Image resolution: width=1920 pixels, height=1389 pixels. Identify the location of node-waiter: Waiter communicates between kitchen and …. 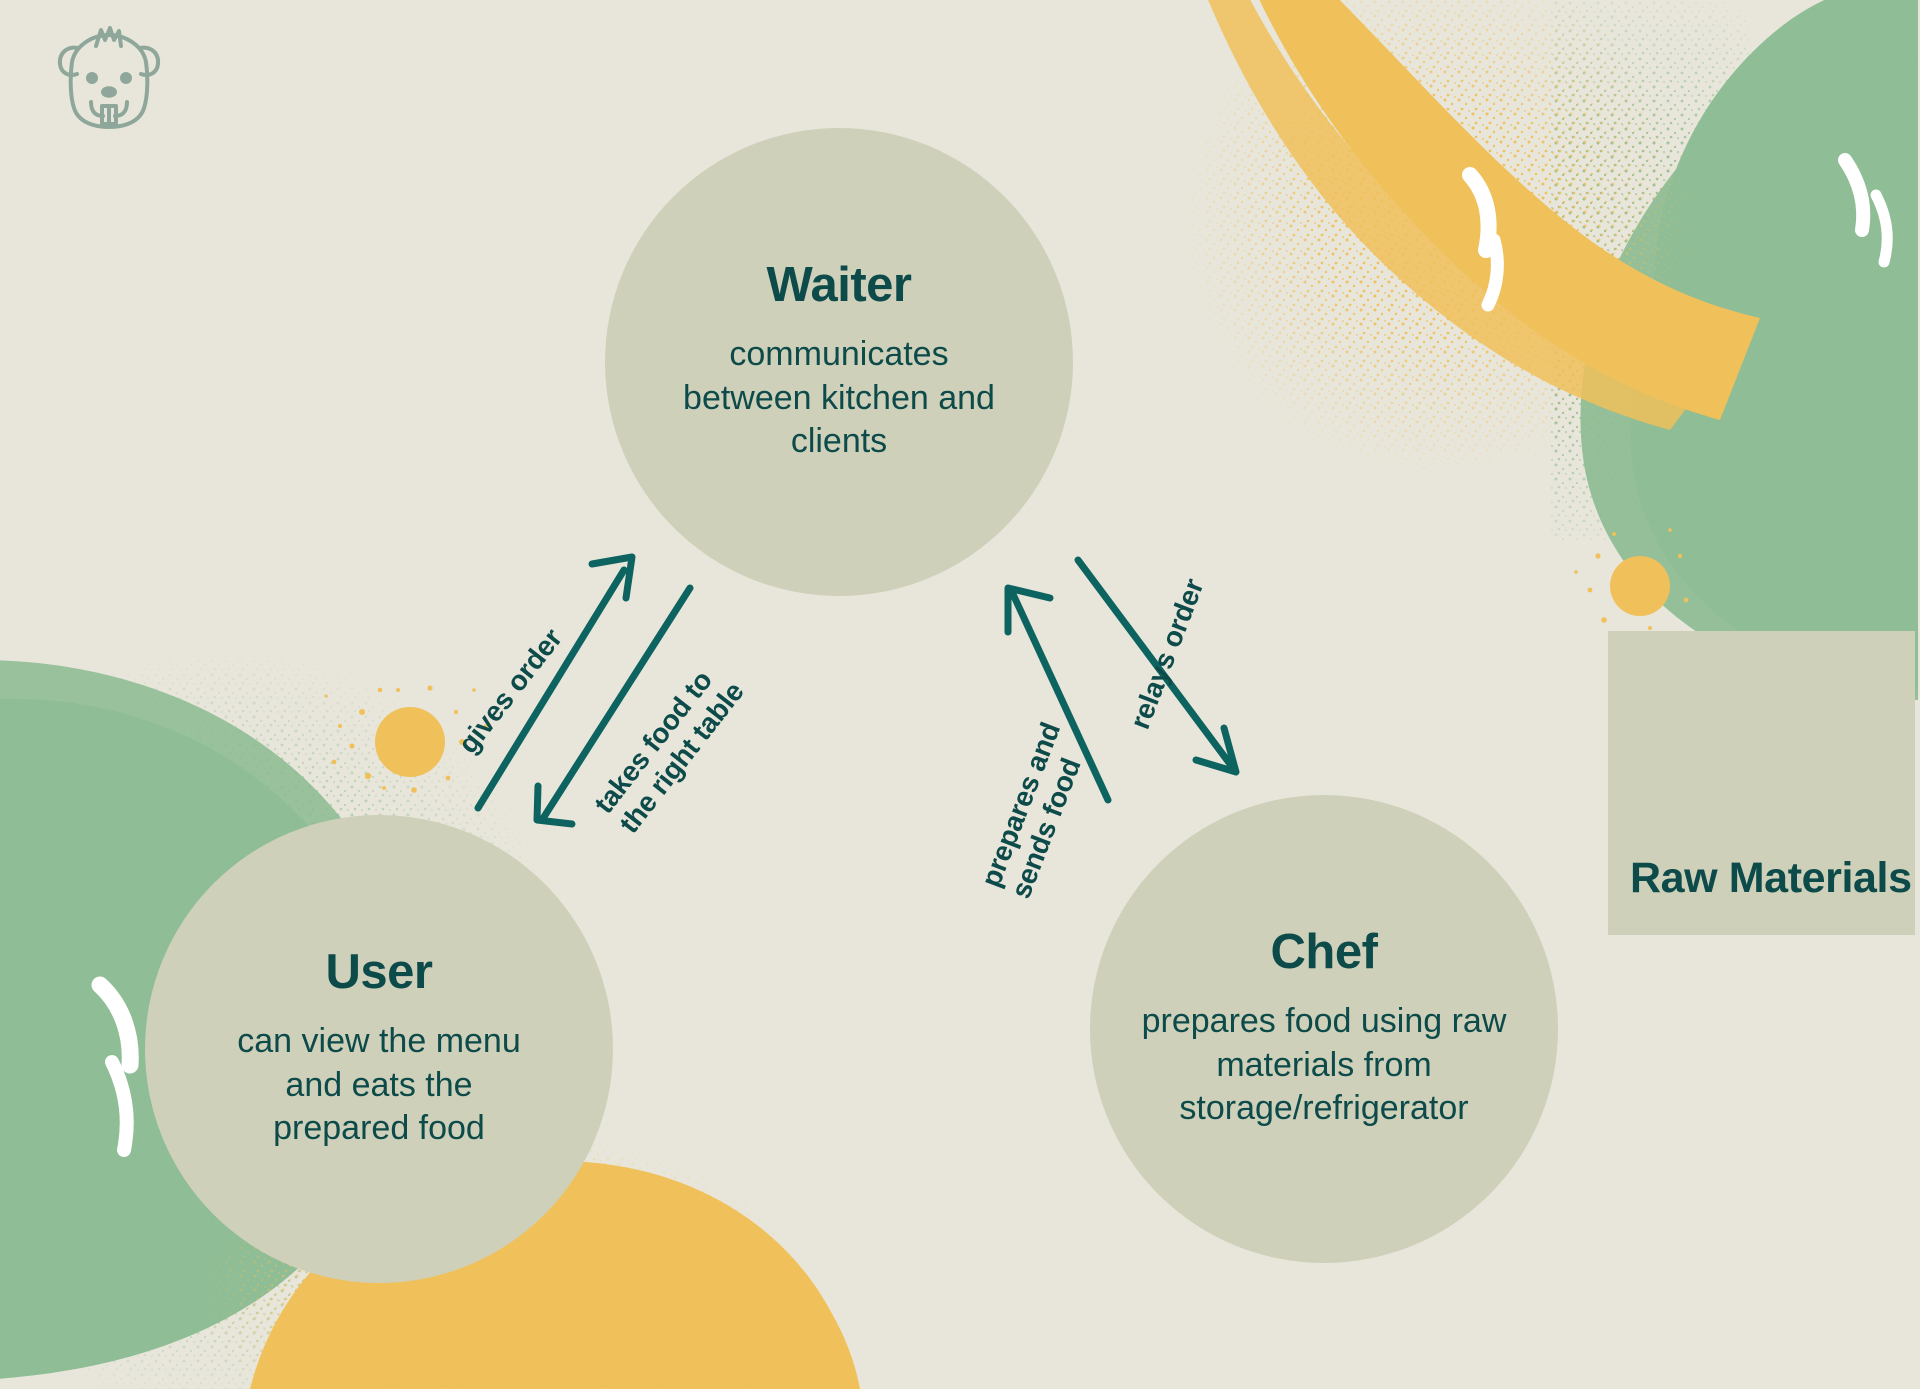
(839, 362).